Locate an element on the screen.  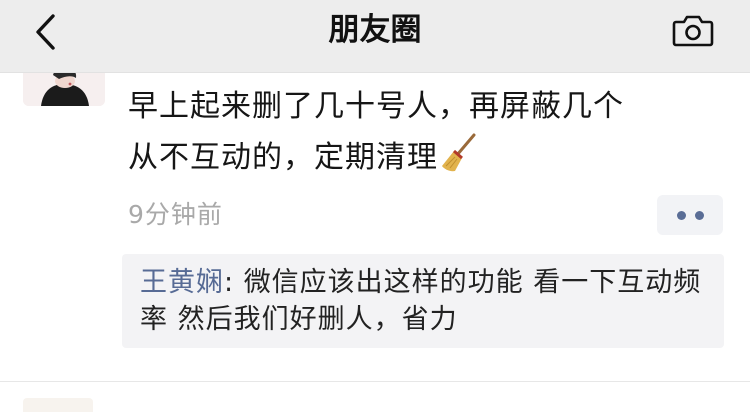
camera-button is located at coordinates (693, 30).